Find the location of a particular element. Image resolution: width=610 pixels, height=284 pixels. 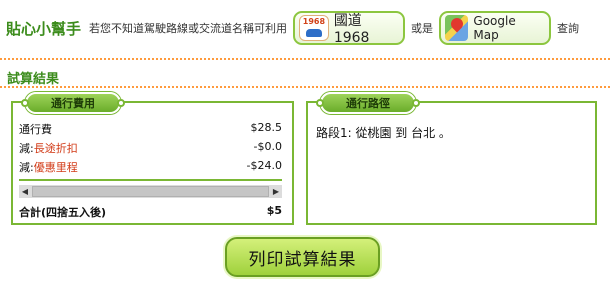

horizontal-scrollbar: ◀ ▶ is located at coordinates (150, 191).